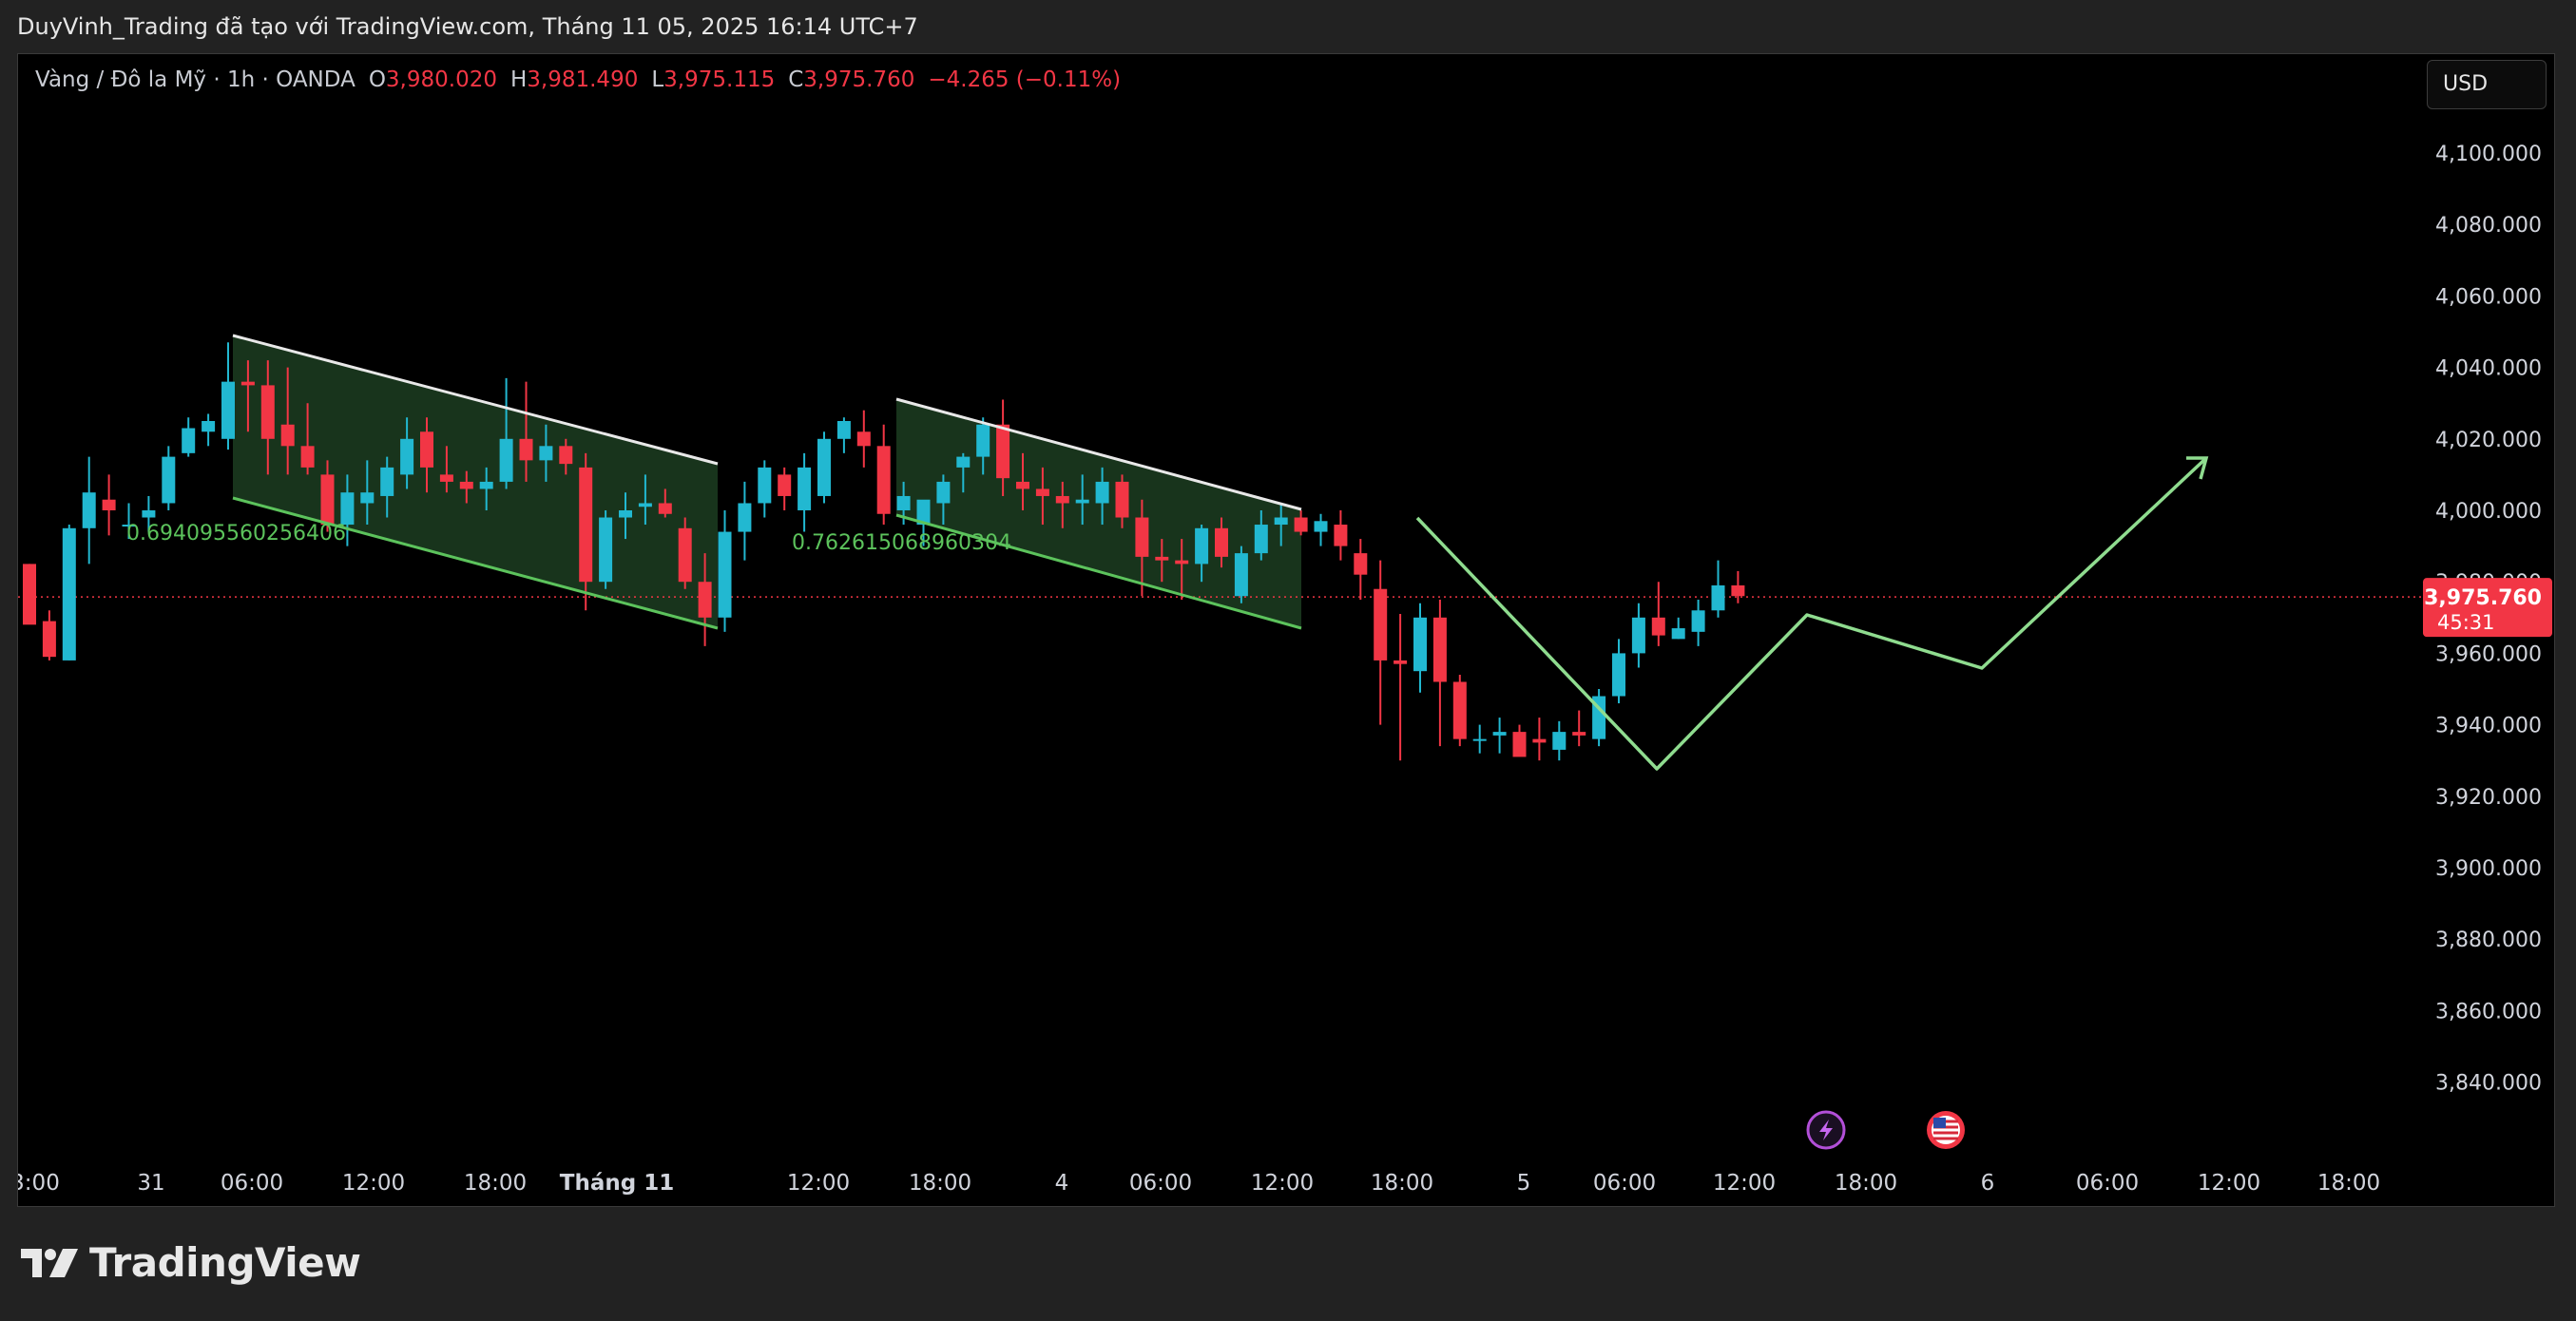 The image size is (2576, 1321). Describe the element at coordinates (150, 1183) in the screenshot. I see `time-axis-label: 31` at that location.